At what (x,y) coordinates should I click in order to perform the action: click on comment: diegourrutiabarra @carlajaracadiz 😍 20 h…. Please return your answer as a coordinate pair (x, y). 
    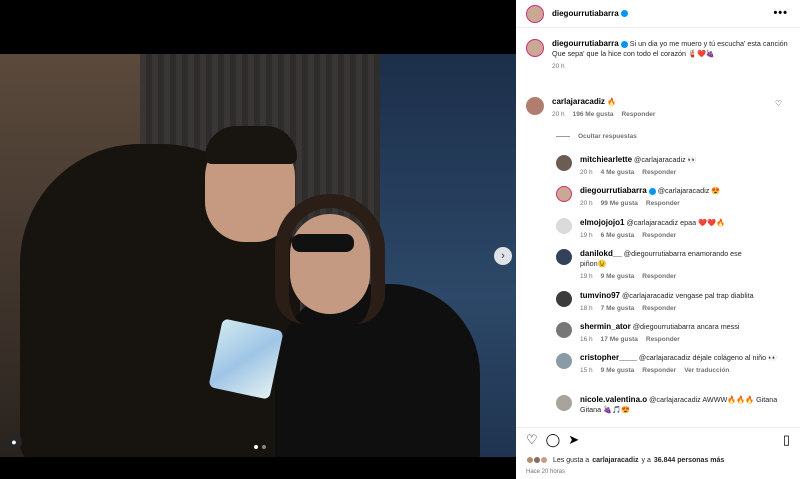
    Looking at the image, I should click on (678, 196).